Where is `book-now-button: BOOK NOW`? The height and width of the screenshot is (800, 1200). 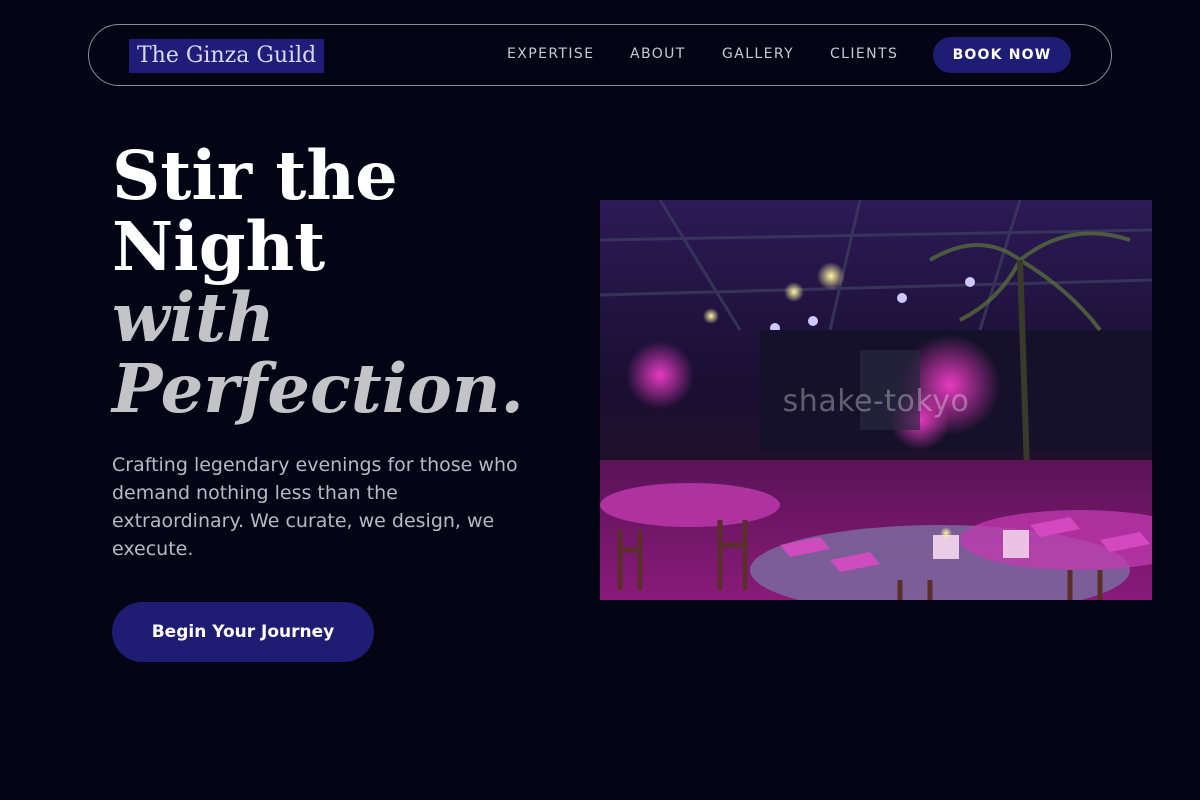 book-now-button: BOOK NOW is located at coordinates (1002, 55).